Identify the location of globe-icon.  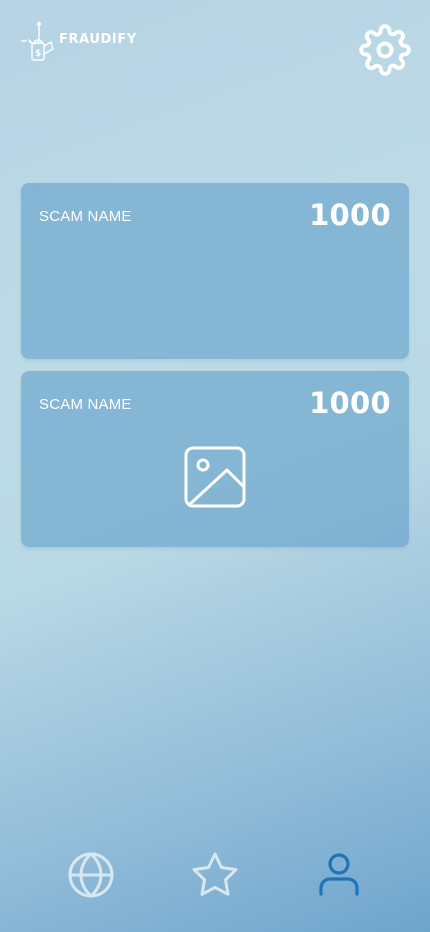
(91, 875).